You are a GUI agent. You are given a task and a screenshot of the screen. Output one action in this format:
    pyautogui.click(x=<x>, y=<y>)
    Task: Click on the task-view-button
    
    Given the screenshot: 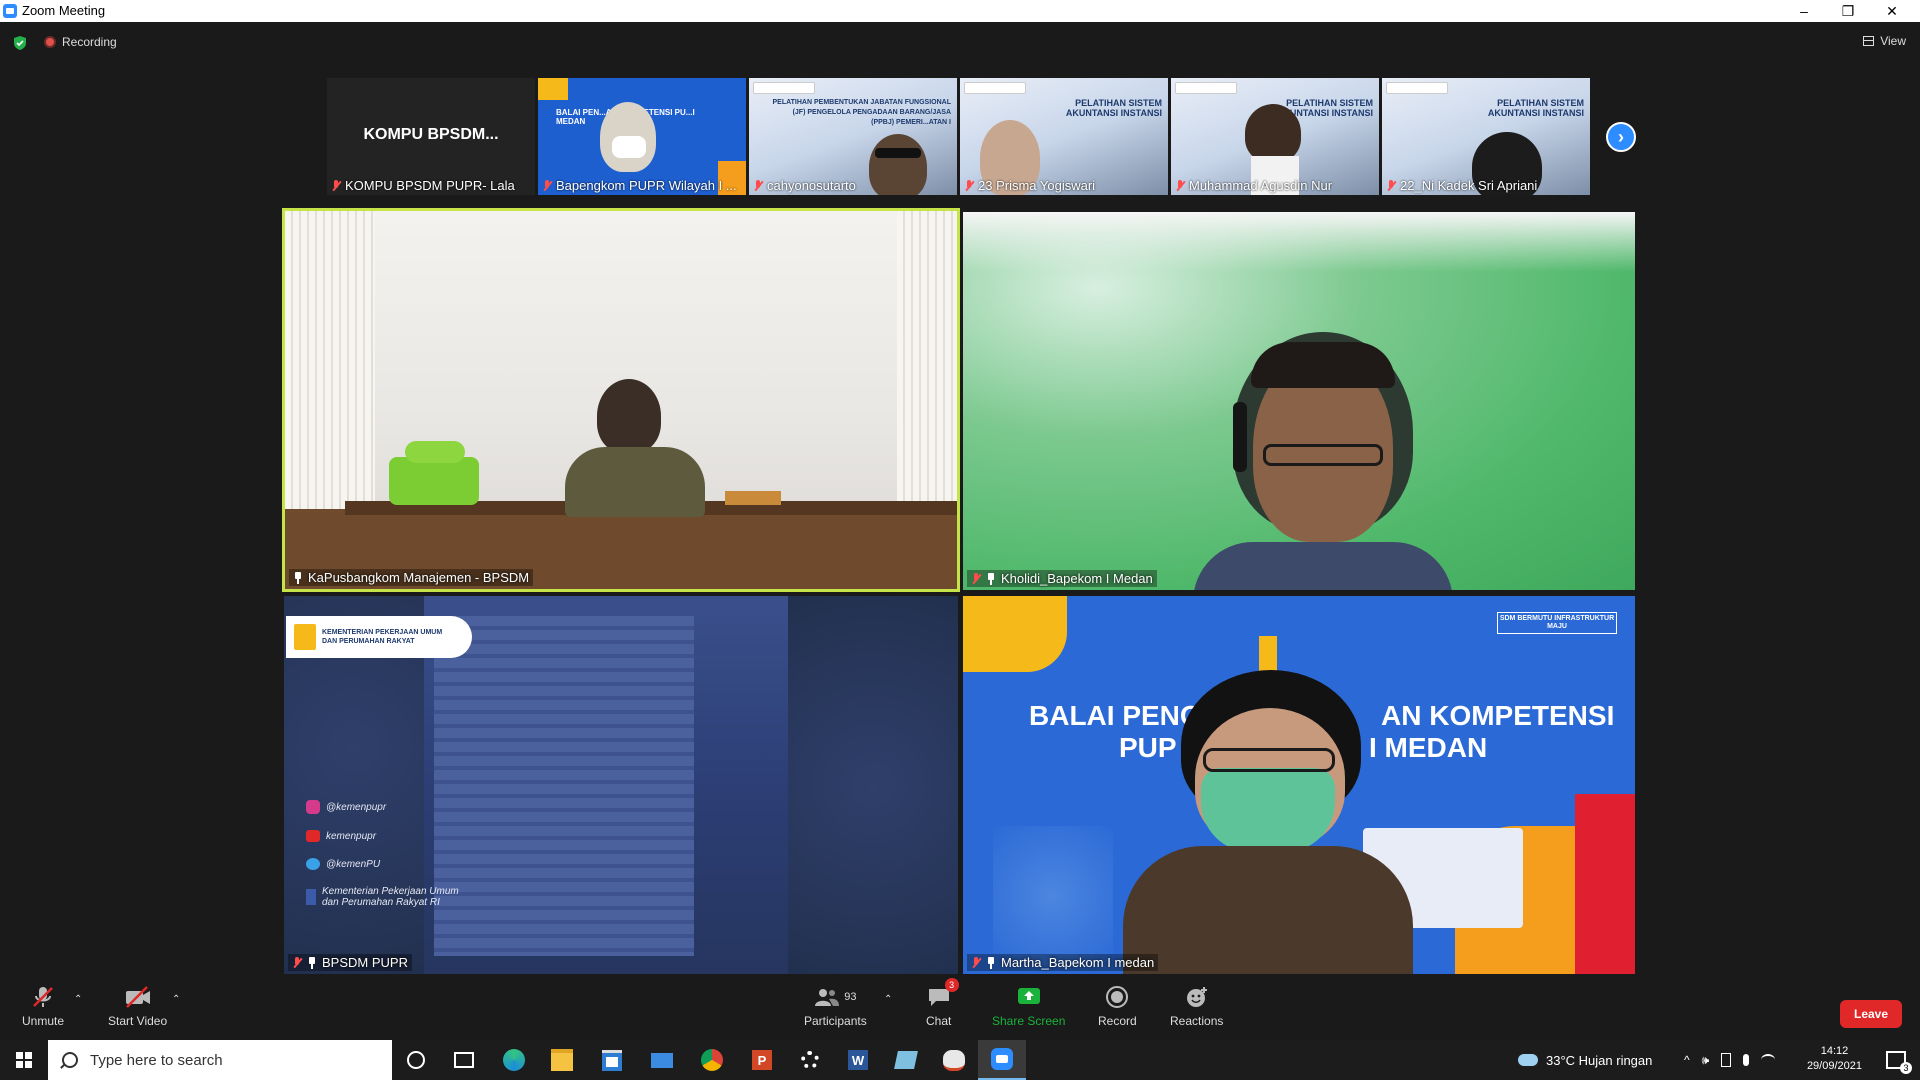 What is the action you would take?
    pyautogui.click(x=464, y=1060)
    